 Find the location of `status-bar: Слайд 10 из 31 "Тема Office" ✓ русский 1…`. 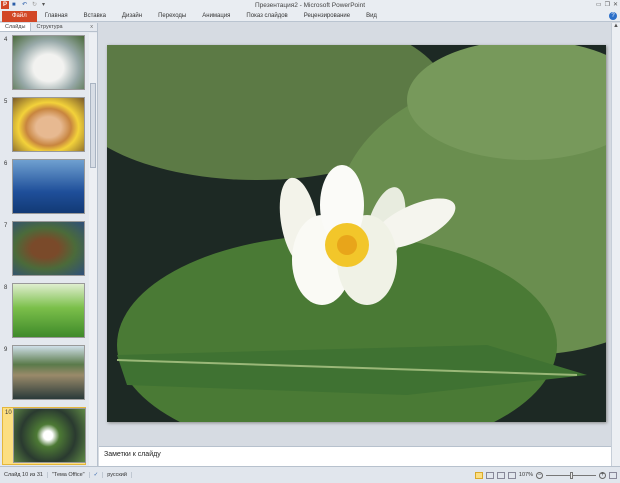

status-bar: Слайд 10 из 31 "Тема Office" ✓ русский 1… is located at coordinates (310, 474).